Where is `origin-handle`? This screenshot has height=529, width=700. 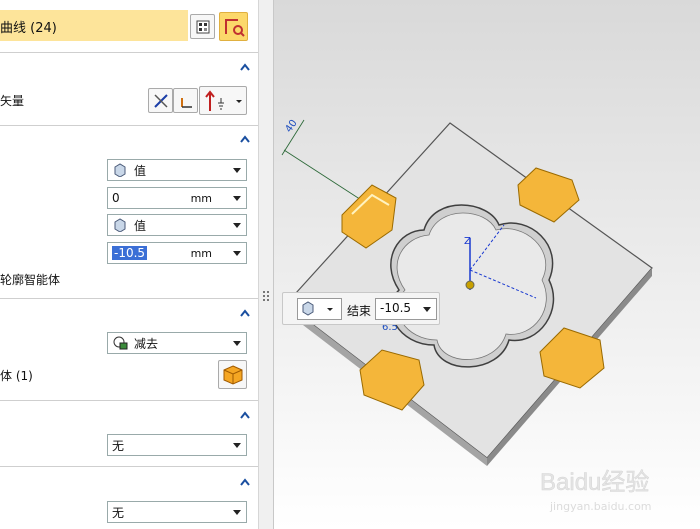 origin-handle is located at coordinates (470, 285).